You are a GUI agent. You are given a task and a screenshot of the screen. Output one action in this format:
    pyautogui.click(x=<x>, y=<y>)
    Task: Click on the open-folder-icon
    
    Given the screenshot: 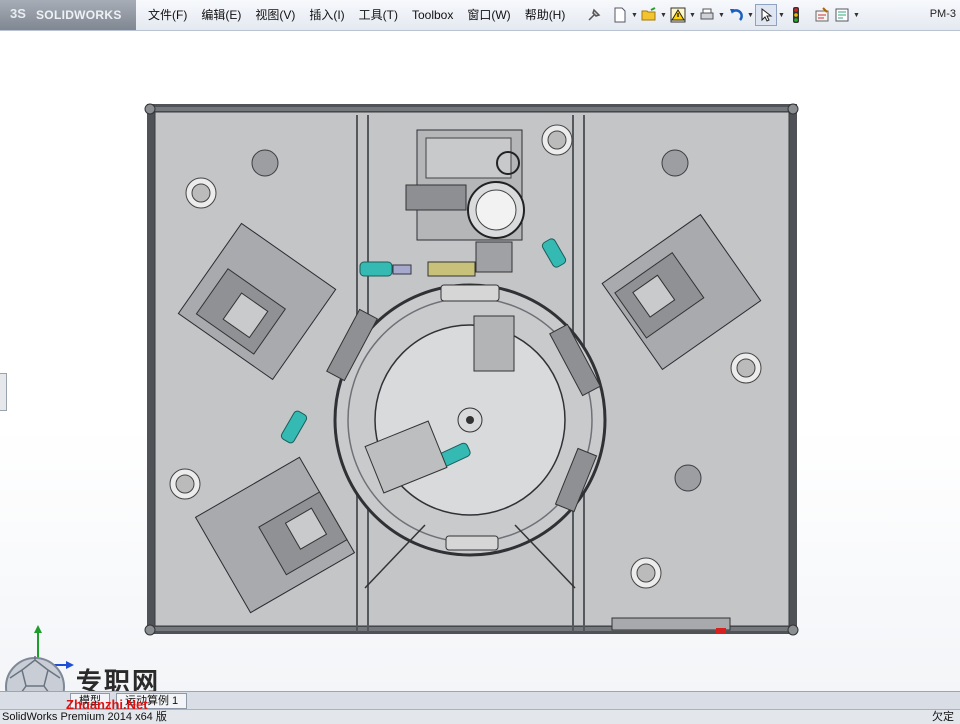 What is the action you would take?
    pyautogui.click(x=649, y=15)
    